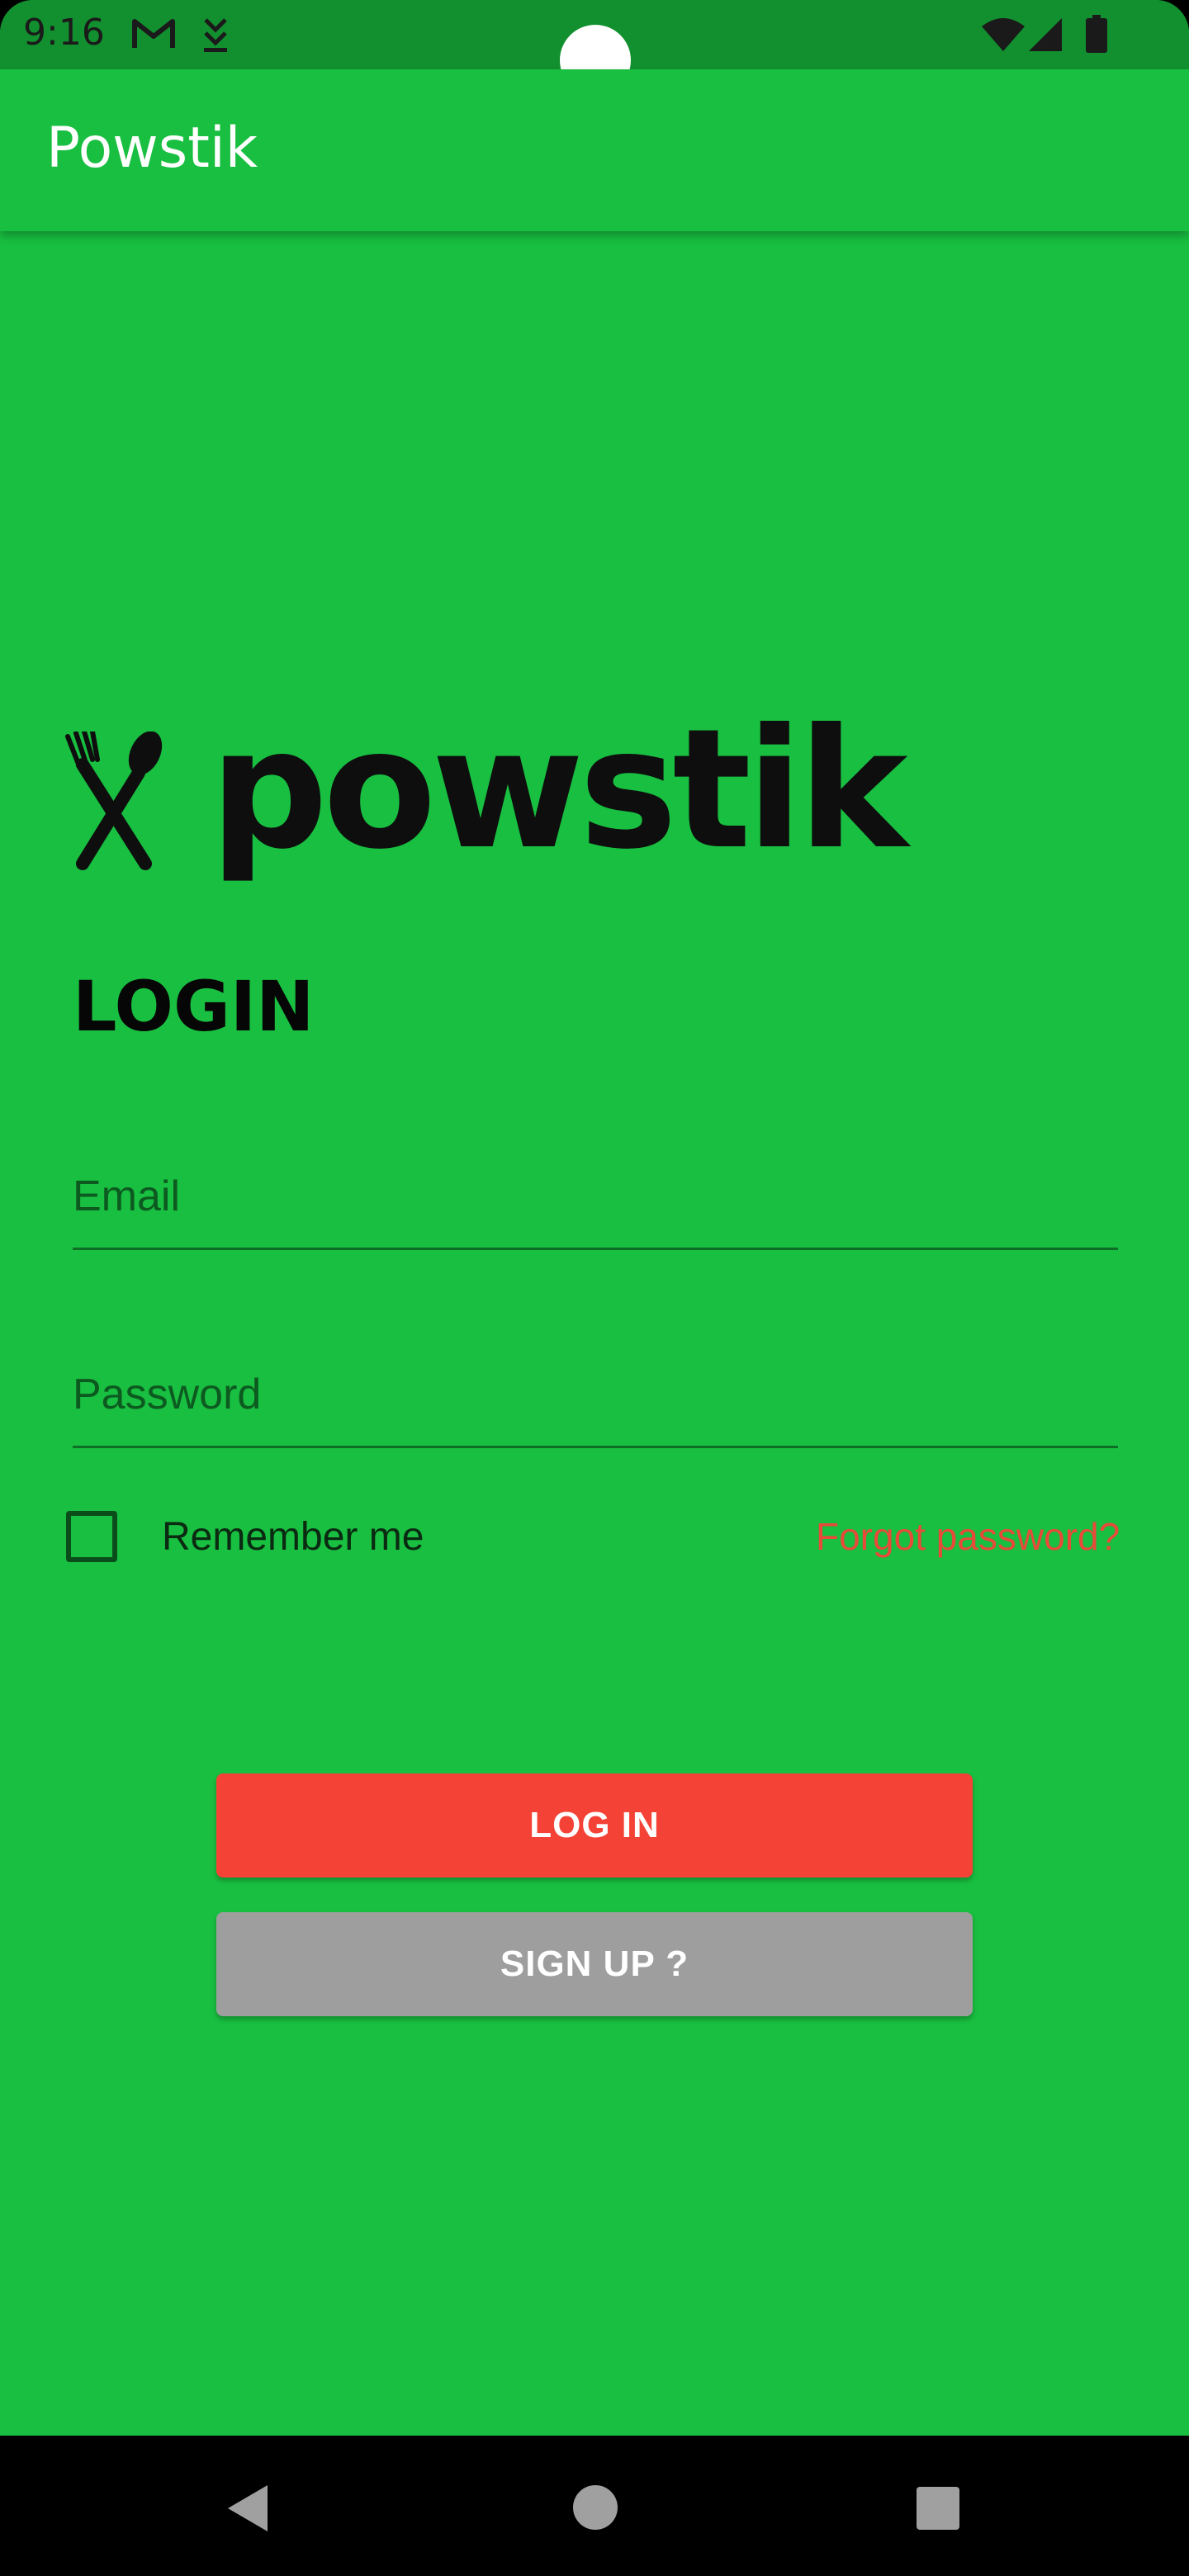 The width and height of the screenshot is (1189, 2576). Describe the element at coordinates (968, 1536) in the screenshot. I see `forgot-password-link: Forgot password?` at that location.